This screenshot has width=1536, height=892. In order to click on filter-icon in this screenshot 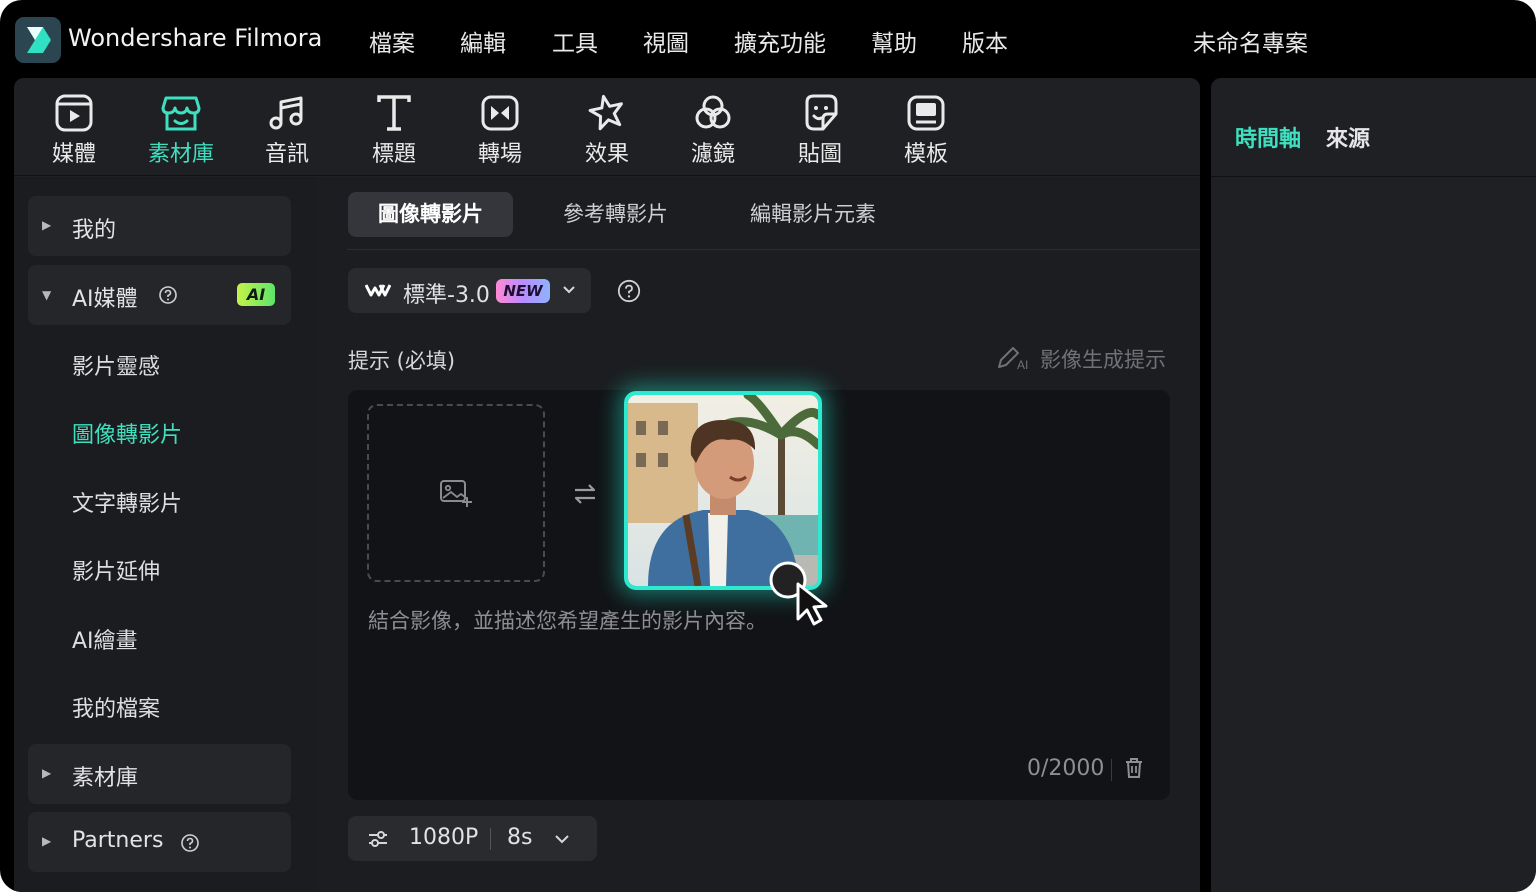, I will do `click(713, 112)`.